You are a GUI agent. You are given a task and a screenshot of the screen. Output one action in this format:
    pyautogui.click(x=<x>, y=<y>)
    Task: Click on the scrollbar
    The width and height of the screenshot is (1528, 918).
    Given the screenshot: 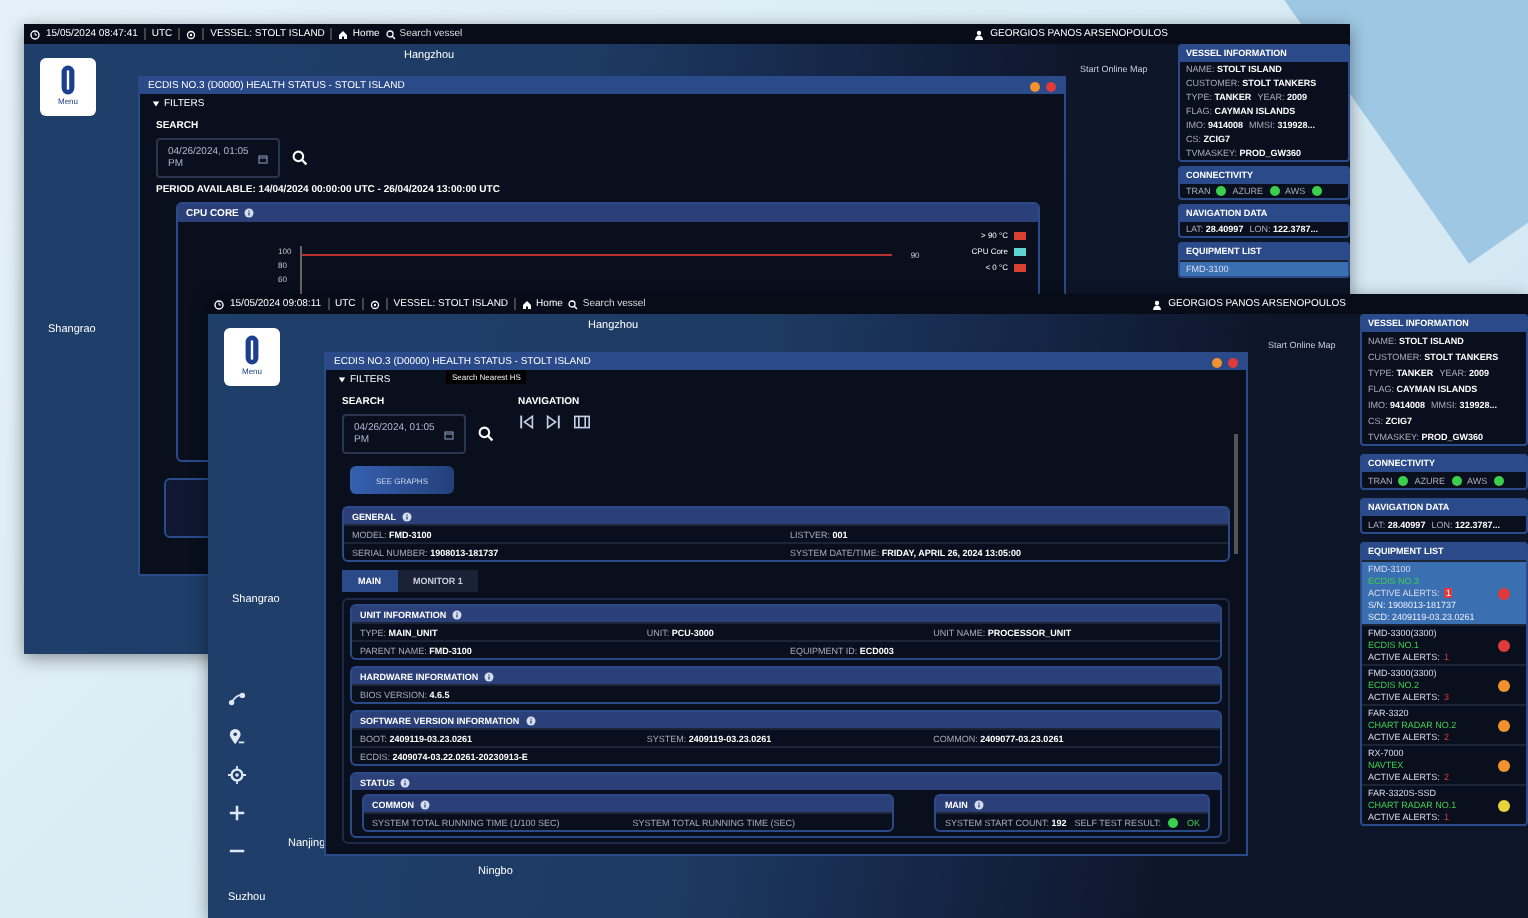 What is the action you would take?
    pyautogui.click(x=1236, y=494)
    